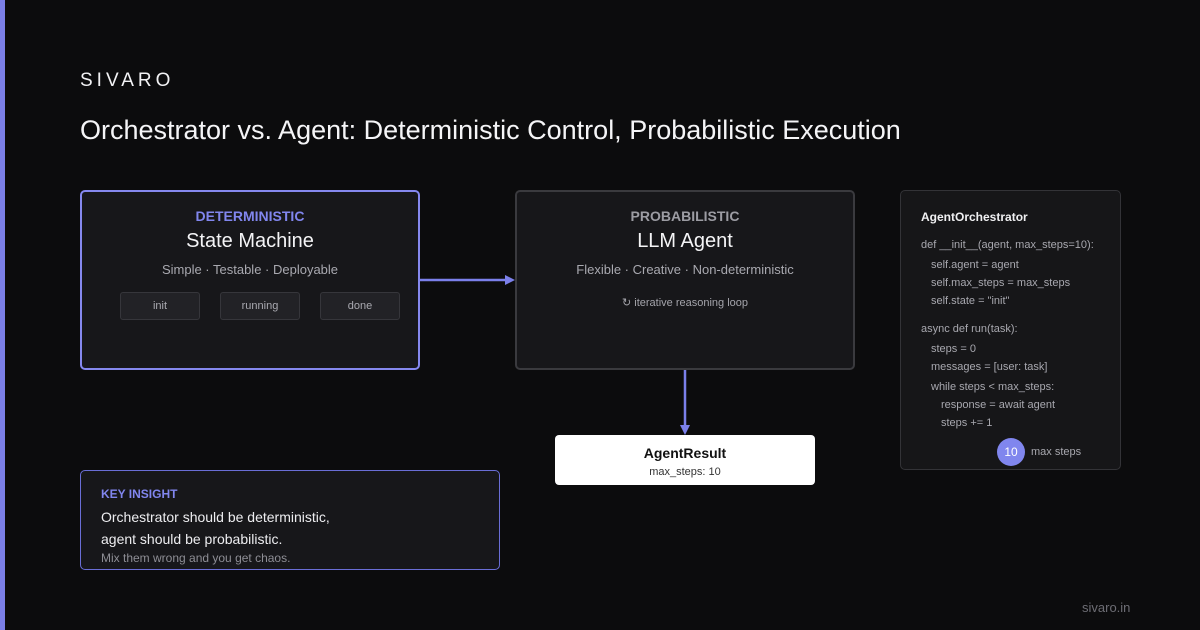  I want to click on key-insight-line-1: Orchestrator should be deterministic,, so click(215, 517).